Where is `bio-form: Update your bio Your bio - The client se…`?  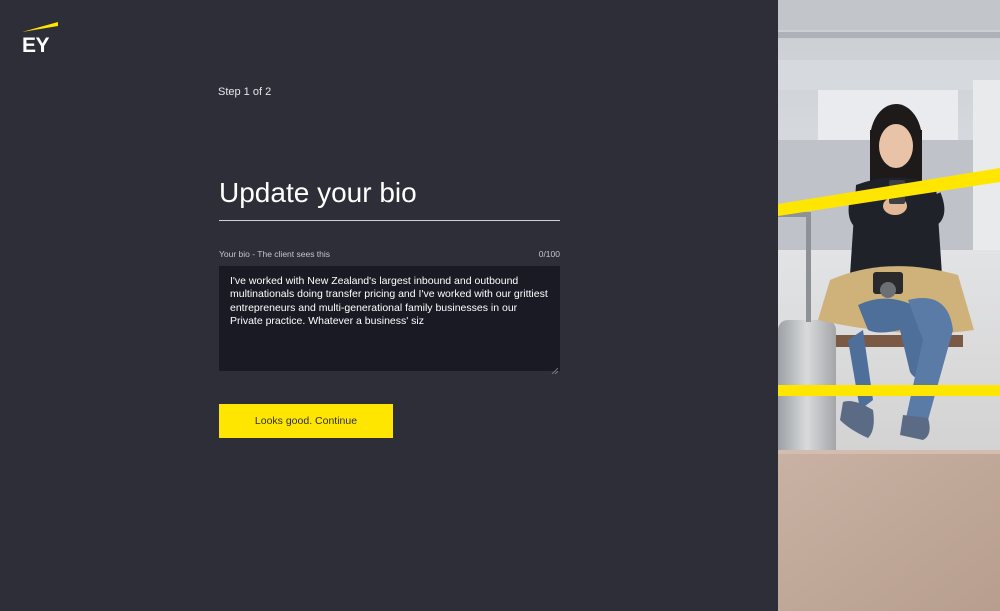 bio-form: Update your bio Your bio - The client se… is located at coordinates (389, 307).